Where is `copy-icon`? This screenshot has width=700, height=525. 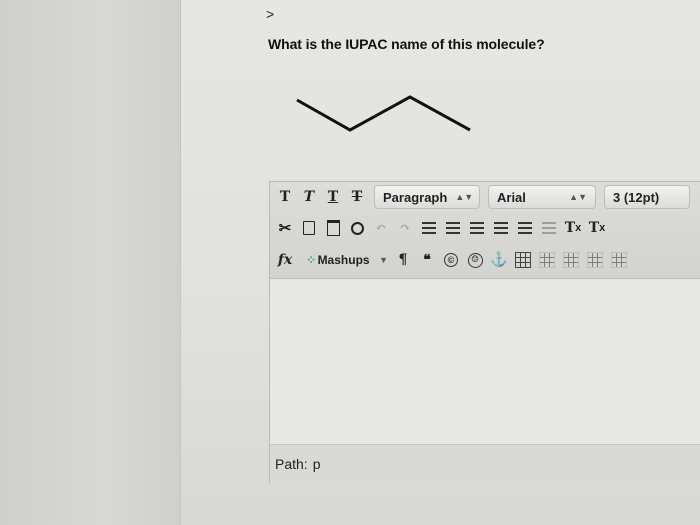 copy-icon is located at coordinates (309, 228).